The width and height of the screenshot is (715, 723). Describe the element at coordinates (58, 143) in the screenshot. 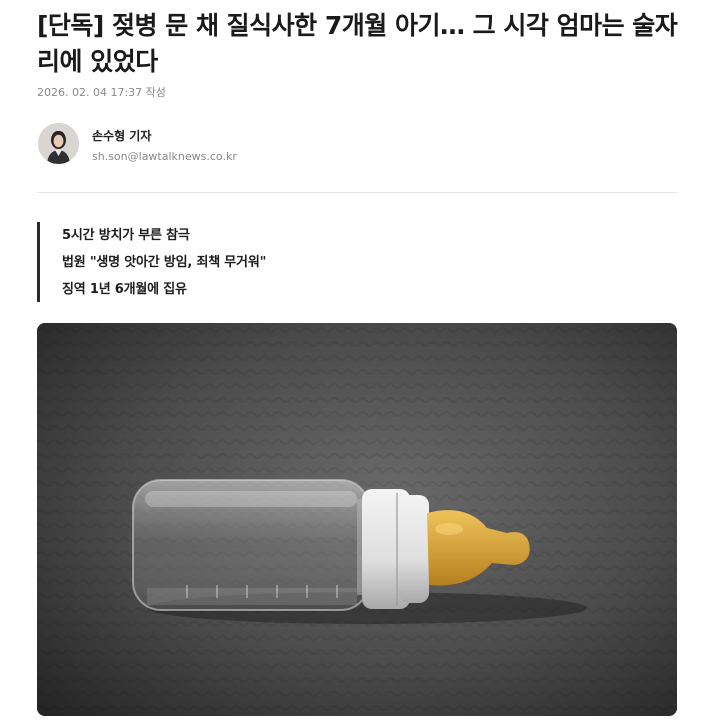

I see `reporter-avatar-icon` at that location.